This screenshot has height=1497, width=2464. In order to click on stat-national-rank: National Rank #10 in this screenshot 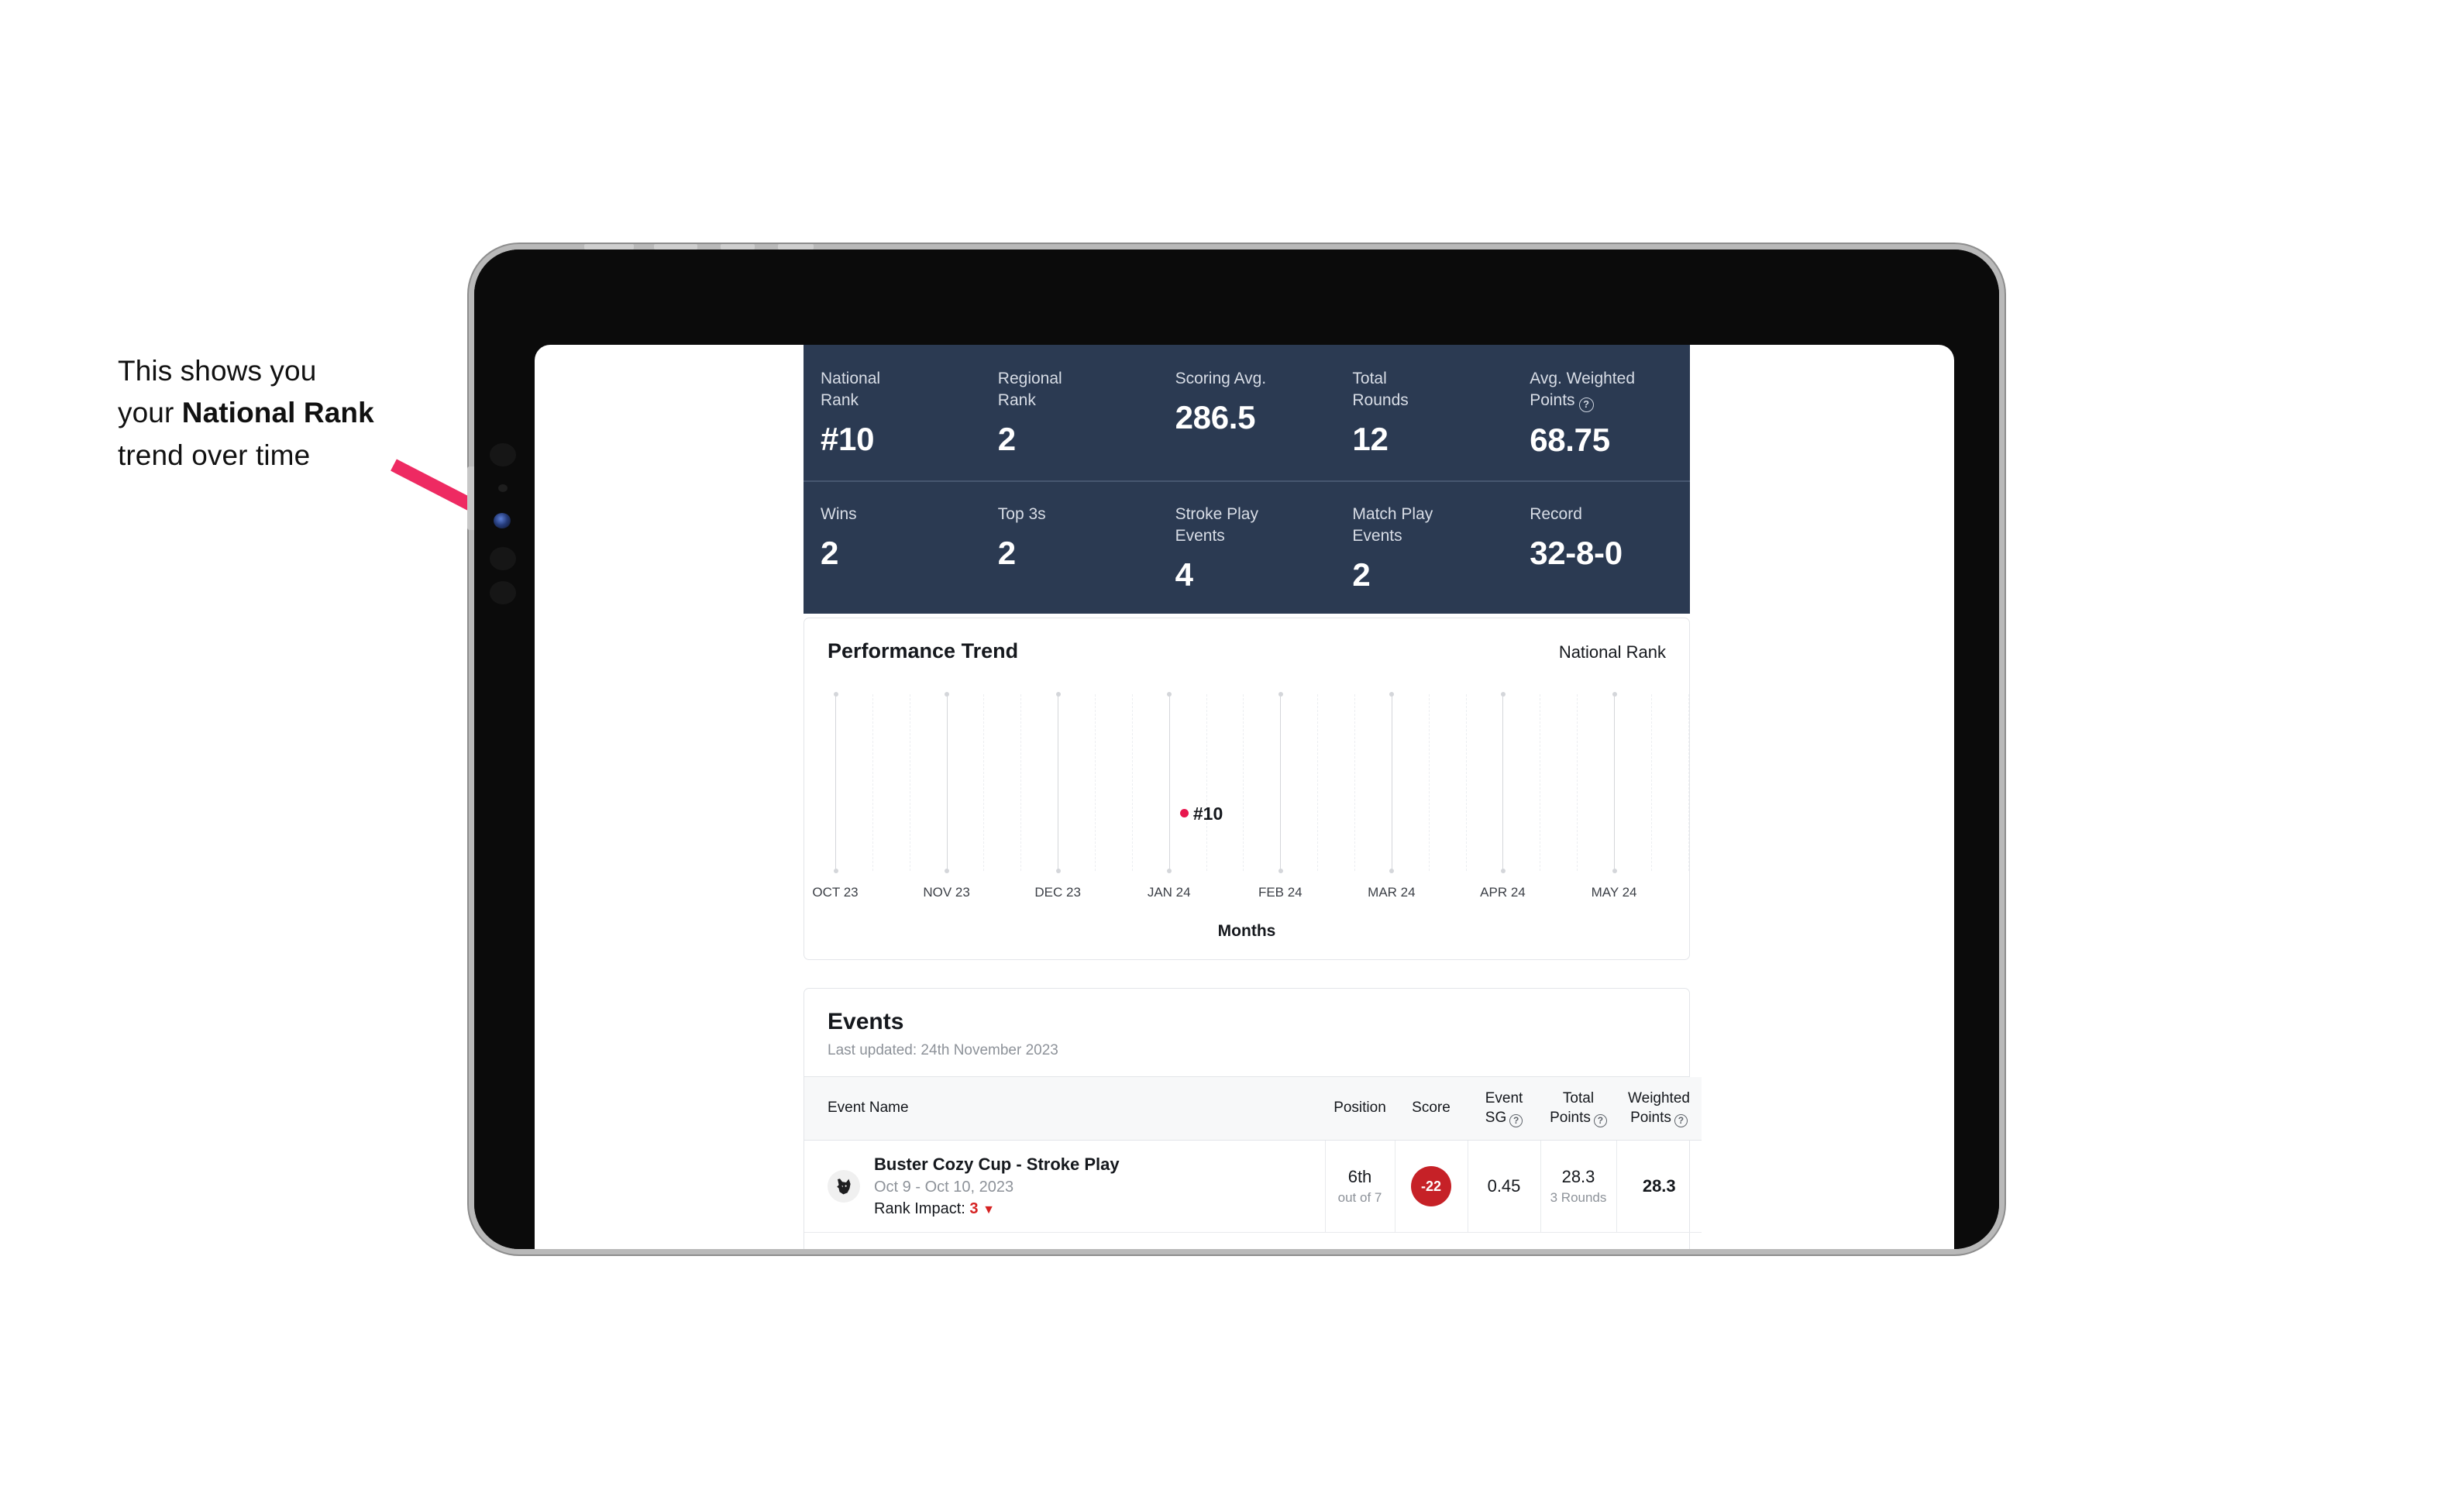, I will do `click(892, 413)`.